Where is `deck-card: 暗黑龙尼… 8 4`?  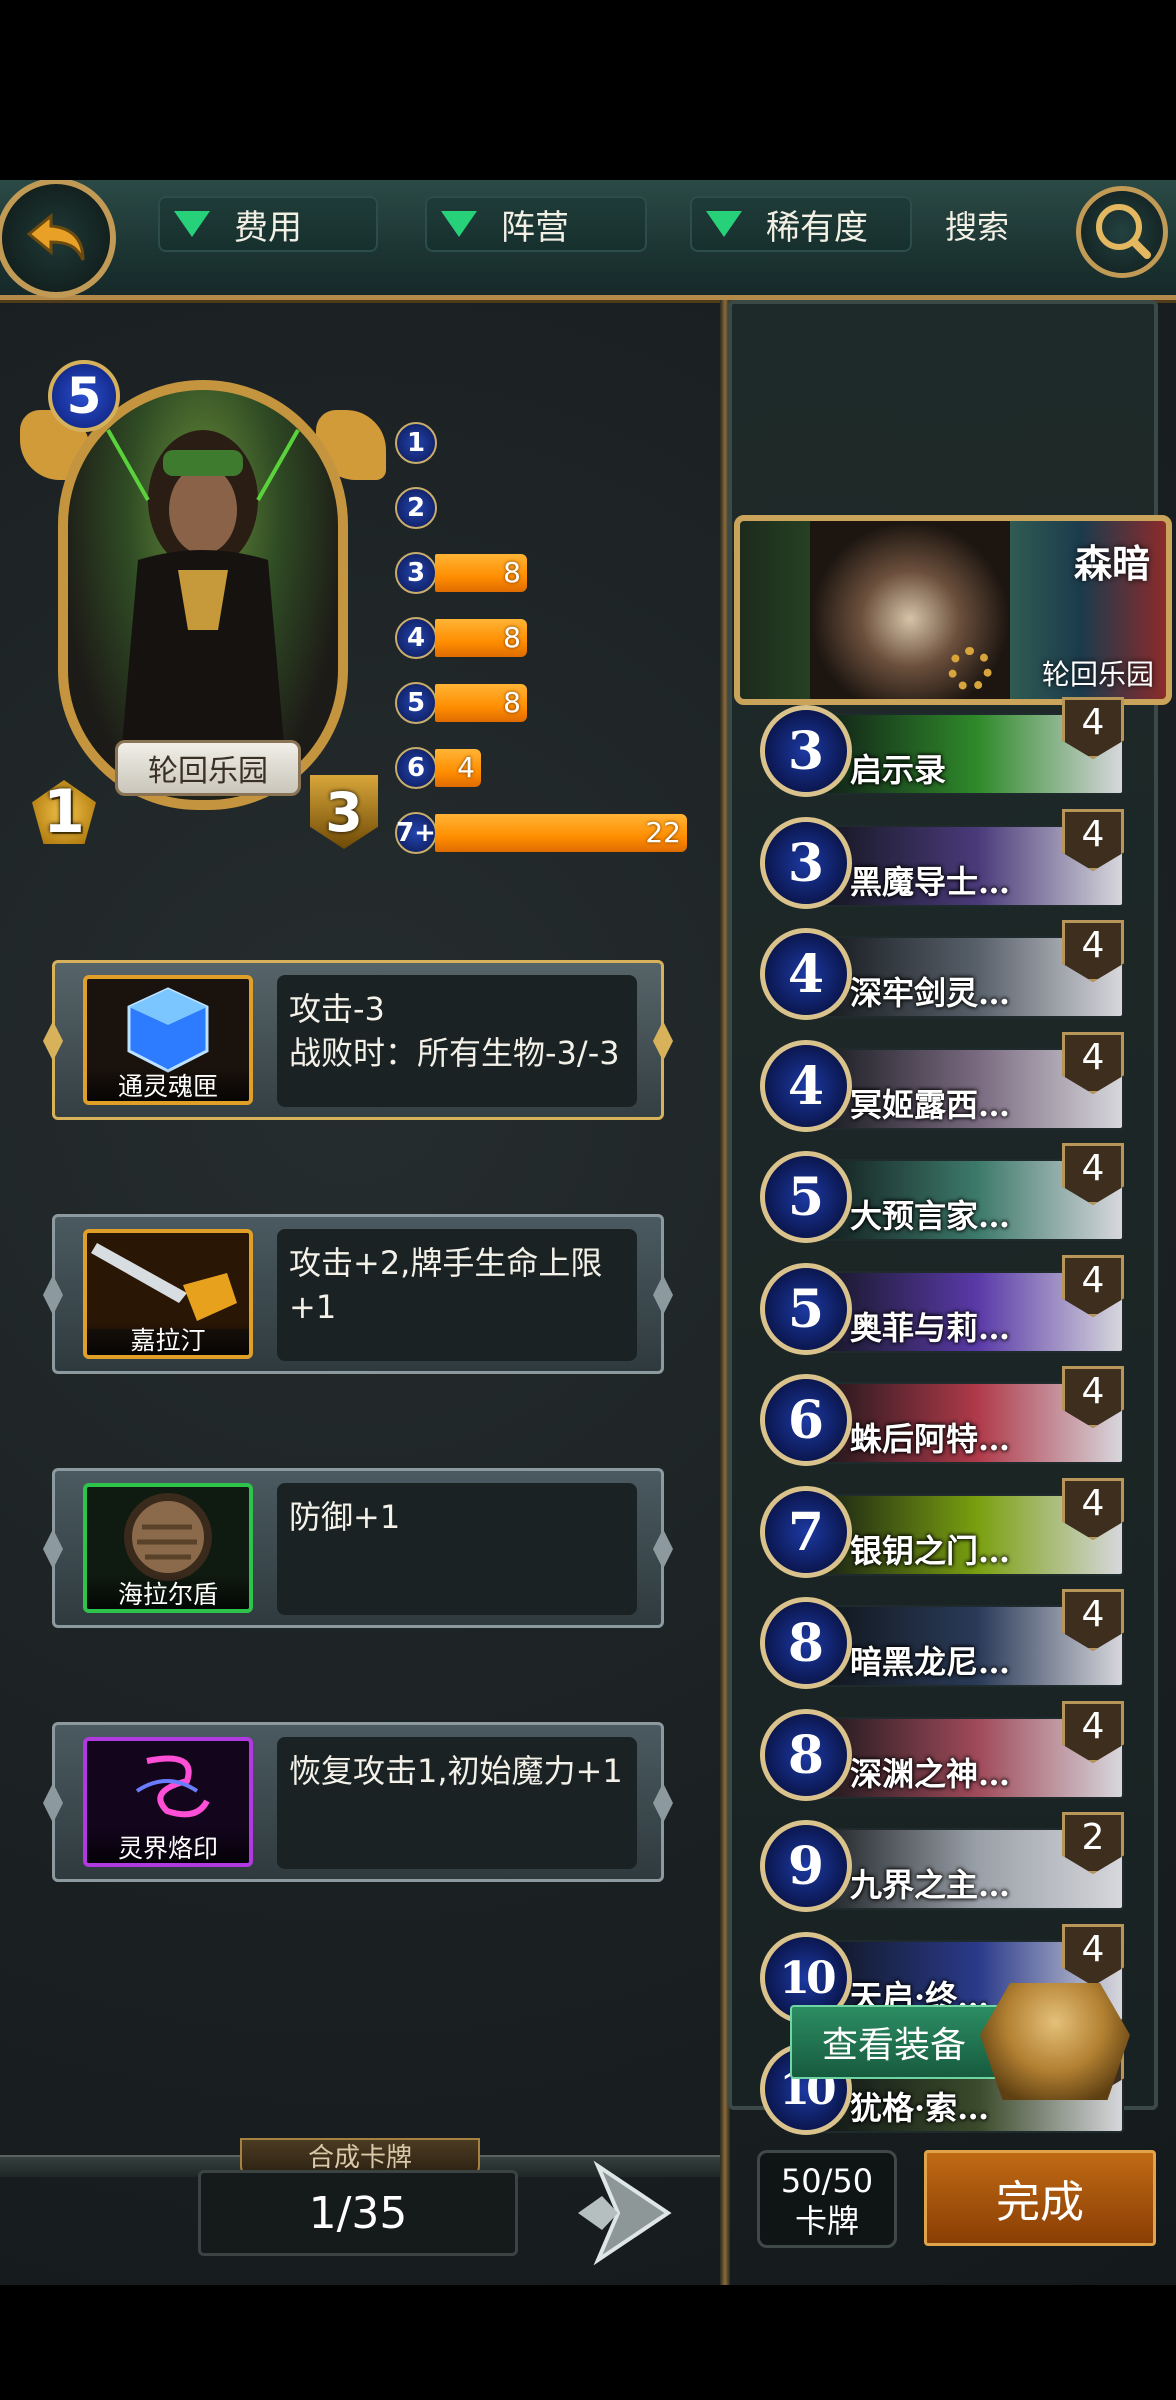
deck-card: 暗黑龙尼… 8 4 is located at coordinates (942, 1639).